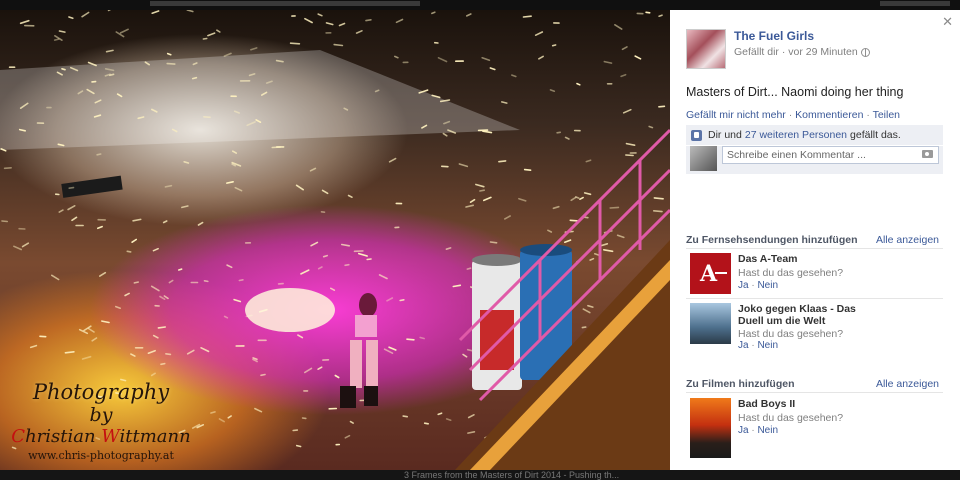 The height and width of the screenshot is (480, 960). I want to click on share-link: Teilen, so click(886, 115).